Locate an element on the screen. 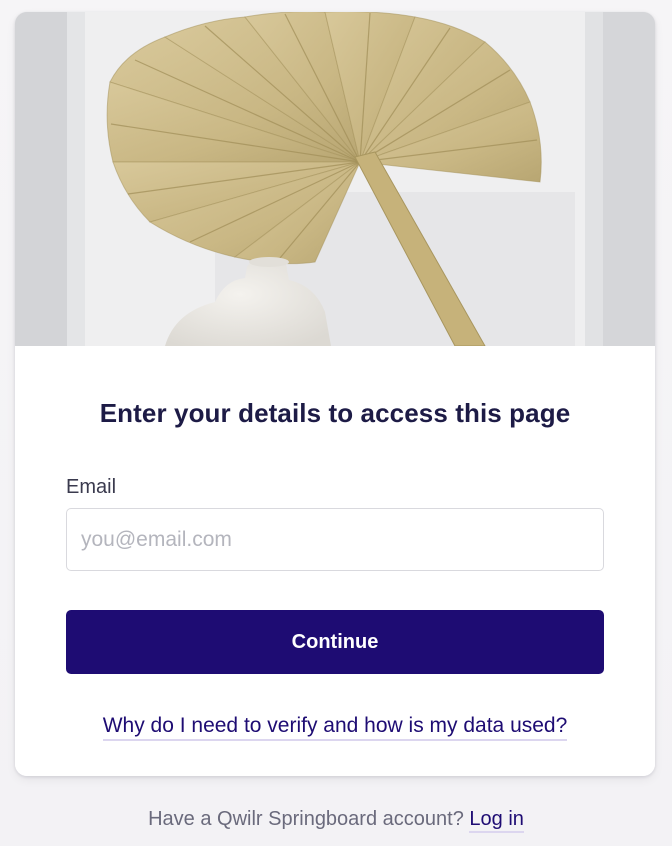 Image resolution: width=672 pixels, height=846 pixels. email-label: Email is located at coordinates (91, 487).